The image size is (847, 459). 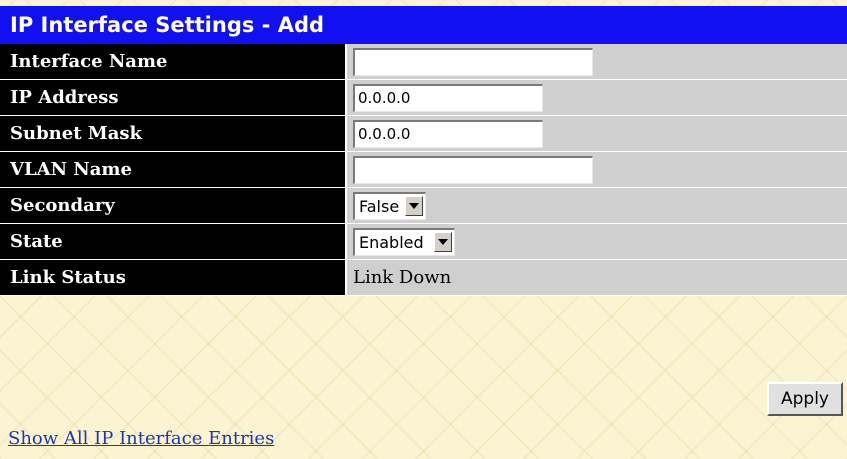 What do you see at coordinates (596, 170) in the screenshot?
I see `vlan-name-cell` at bounding box center [596, 170].